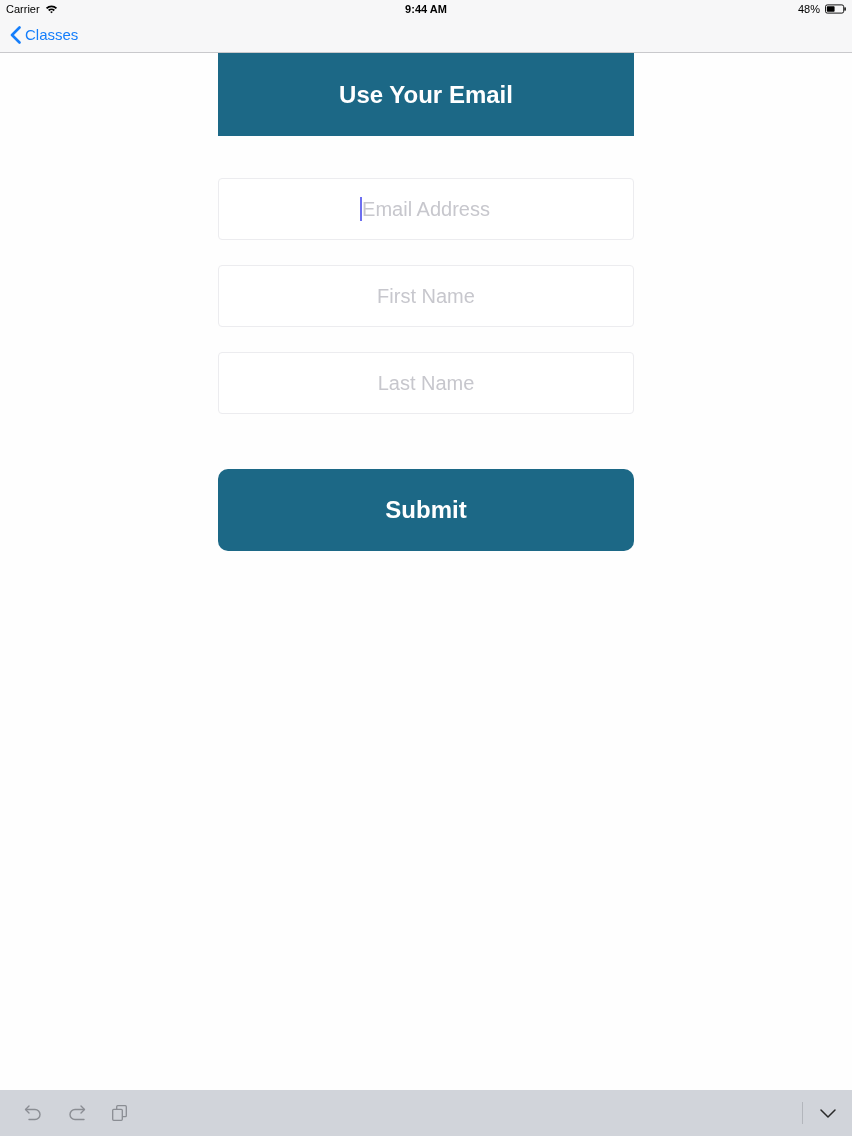 This screenshot has height=1136, width=852. I want to click on redo-icon, so click(77, 1113).